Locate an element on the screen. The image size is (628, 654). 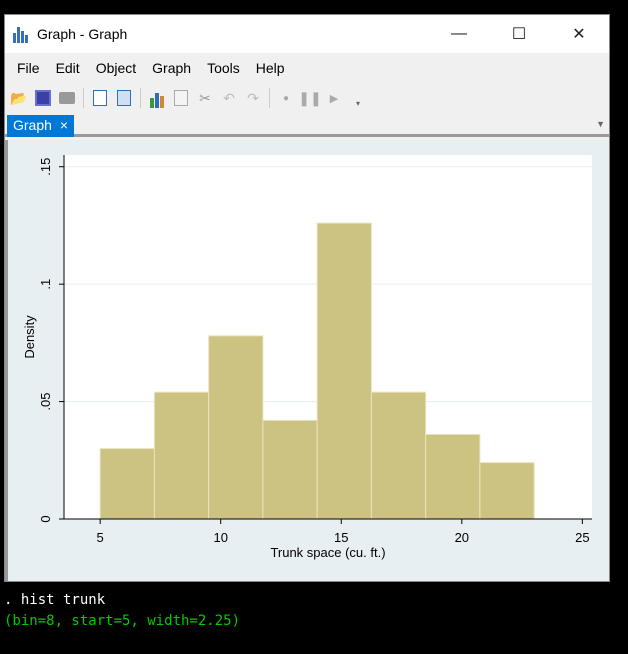
menu-help: Help is located at coordinates (270, 68).